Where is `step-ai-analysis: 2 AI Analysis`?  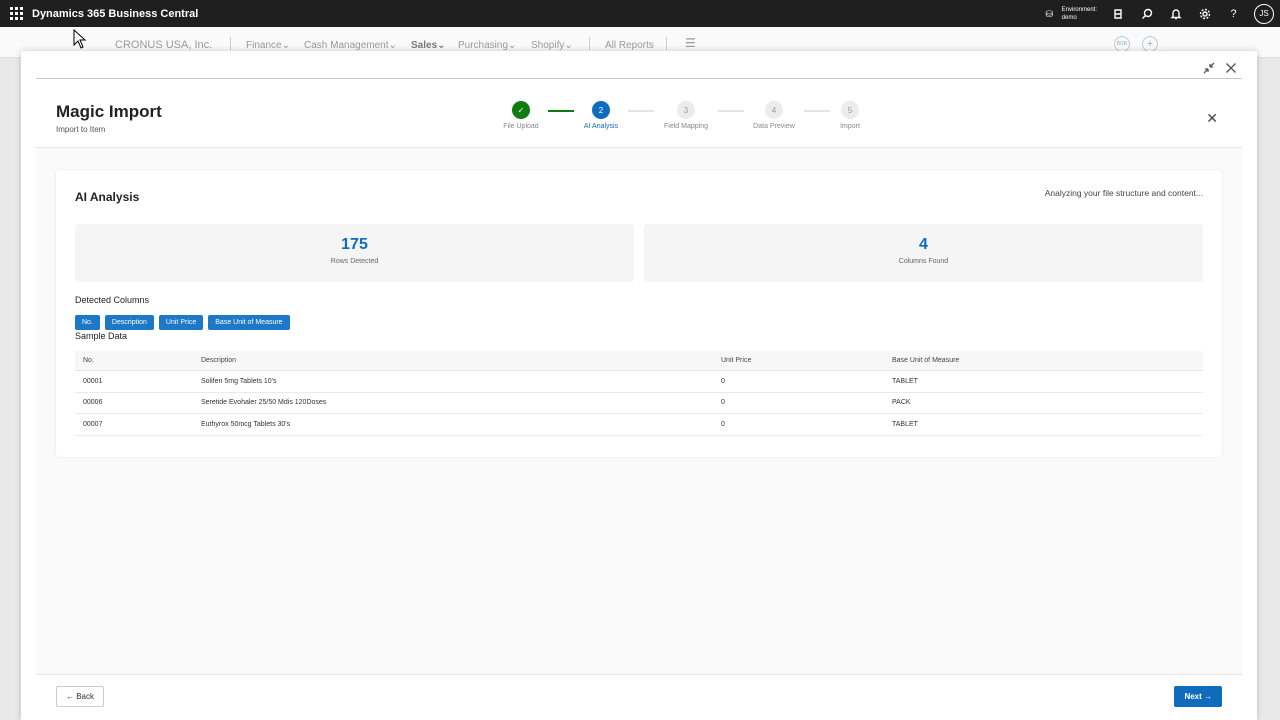 step-ai-analysis: 2 AI Analysis is located at coordinates (601, 115).